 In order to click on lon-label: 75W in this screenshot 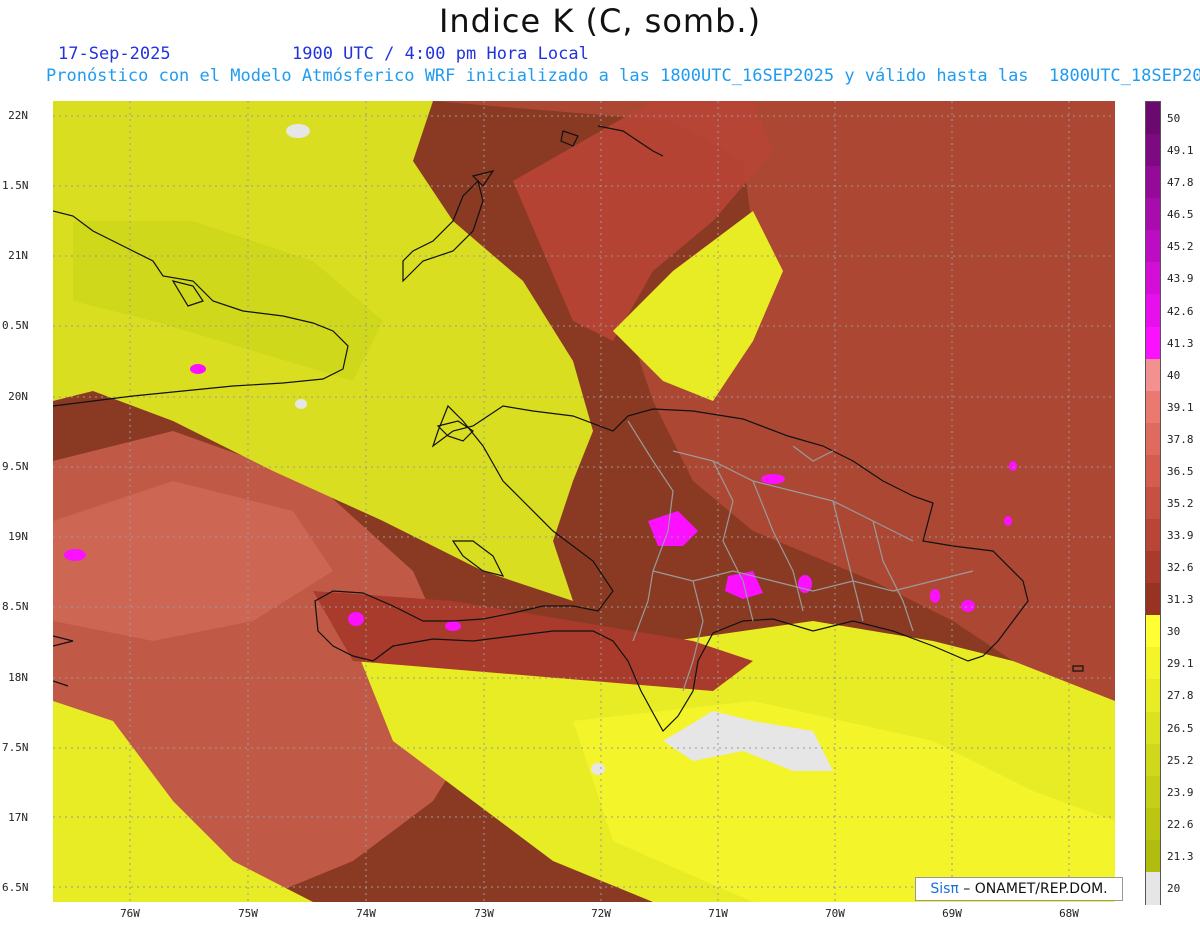, I will do `click(248, 913)`.